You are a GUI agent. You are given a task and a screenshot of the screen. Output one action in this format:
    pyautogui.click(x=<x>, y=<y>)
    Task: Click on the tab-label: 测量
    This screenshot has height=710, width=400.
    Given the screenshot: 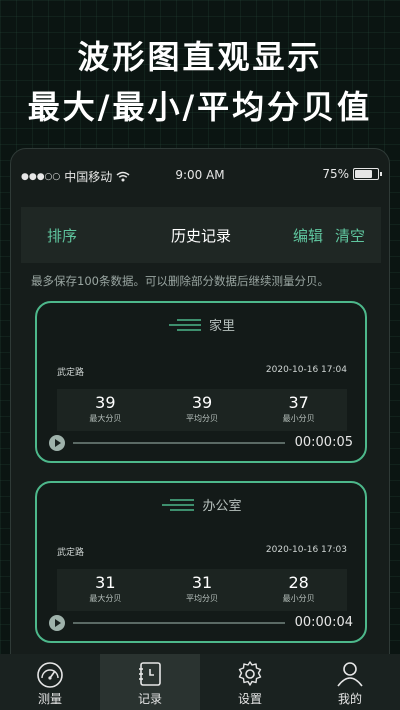 What is the action you would take?
    pyautogui.click(x=49, y=699)
    